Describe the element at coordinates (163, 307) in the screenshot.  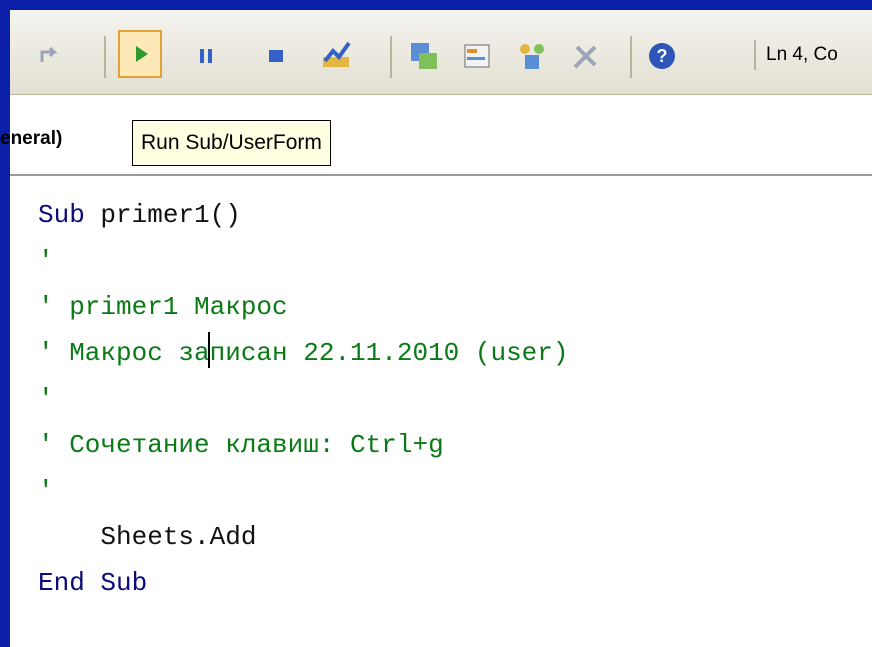
I see `comment-text: ' primer1 Макрос` at that location.